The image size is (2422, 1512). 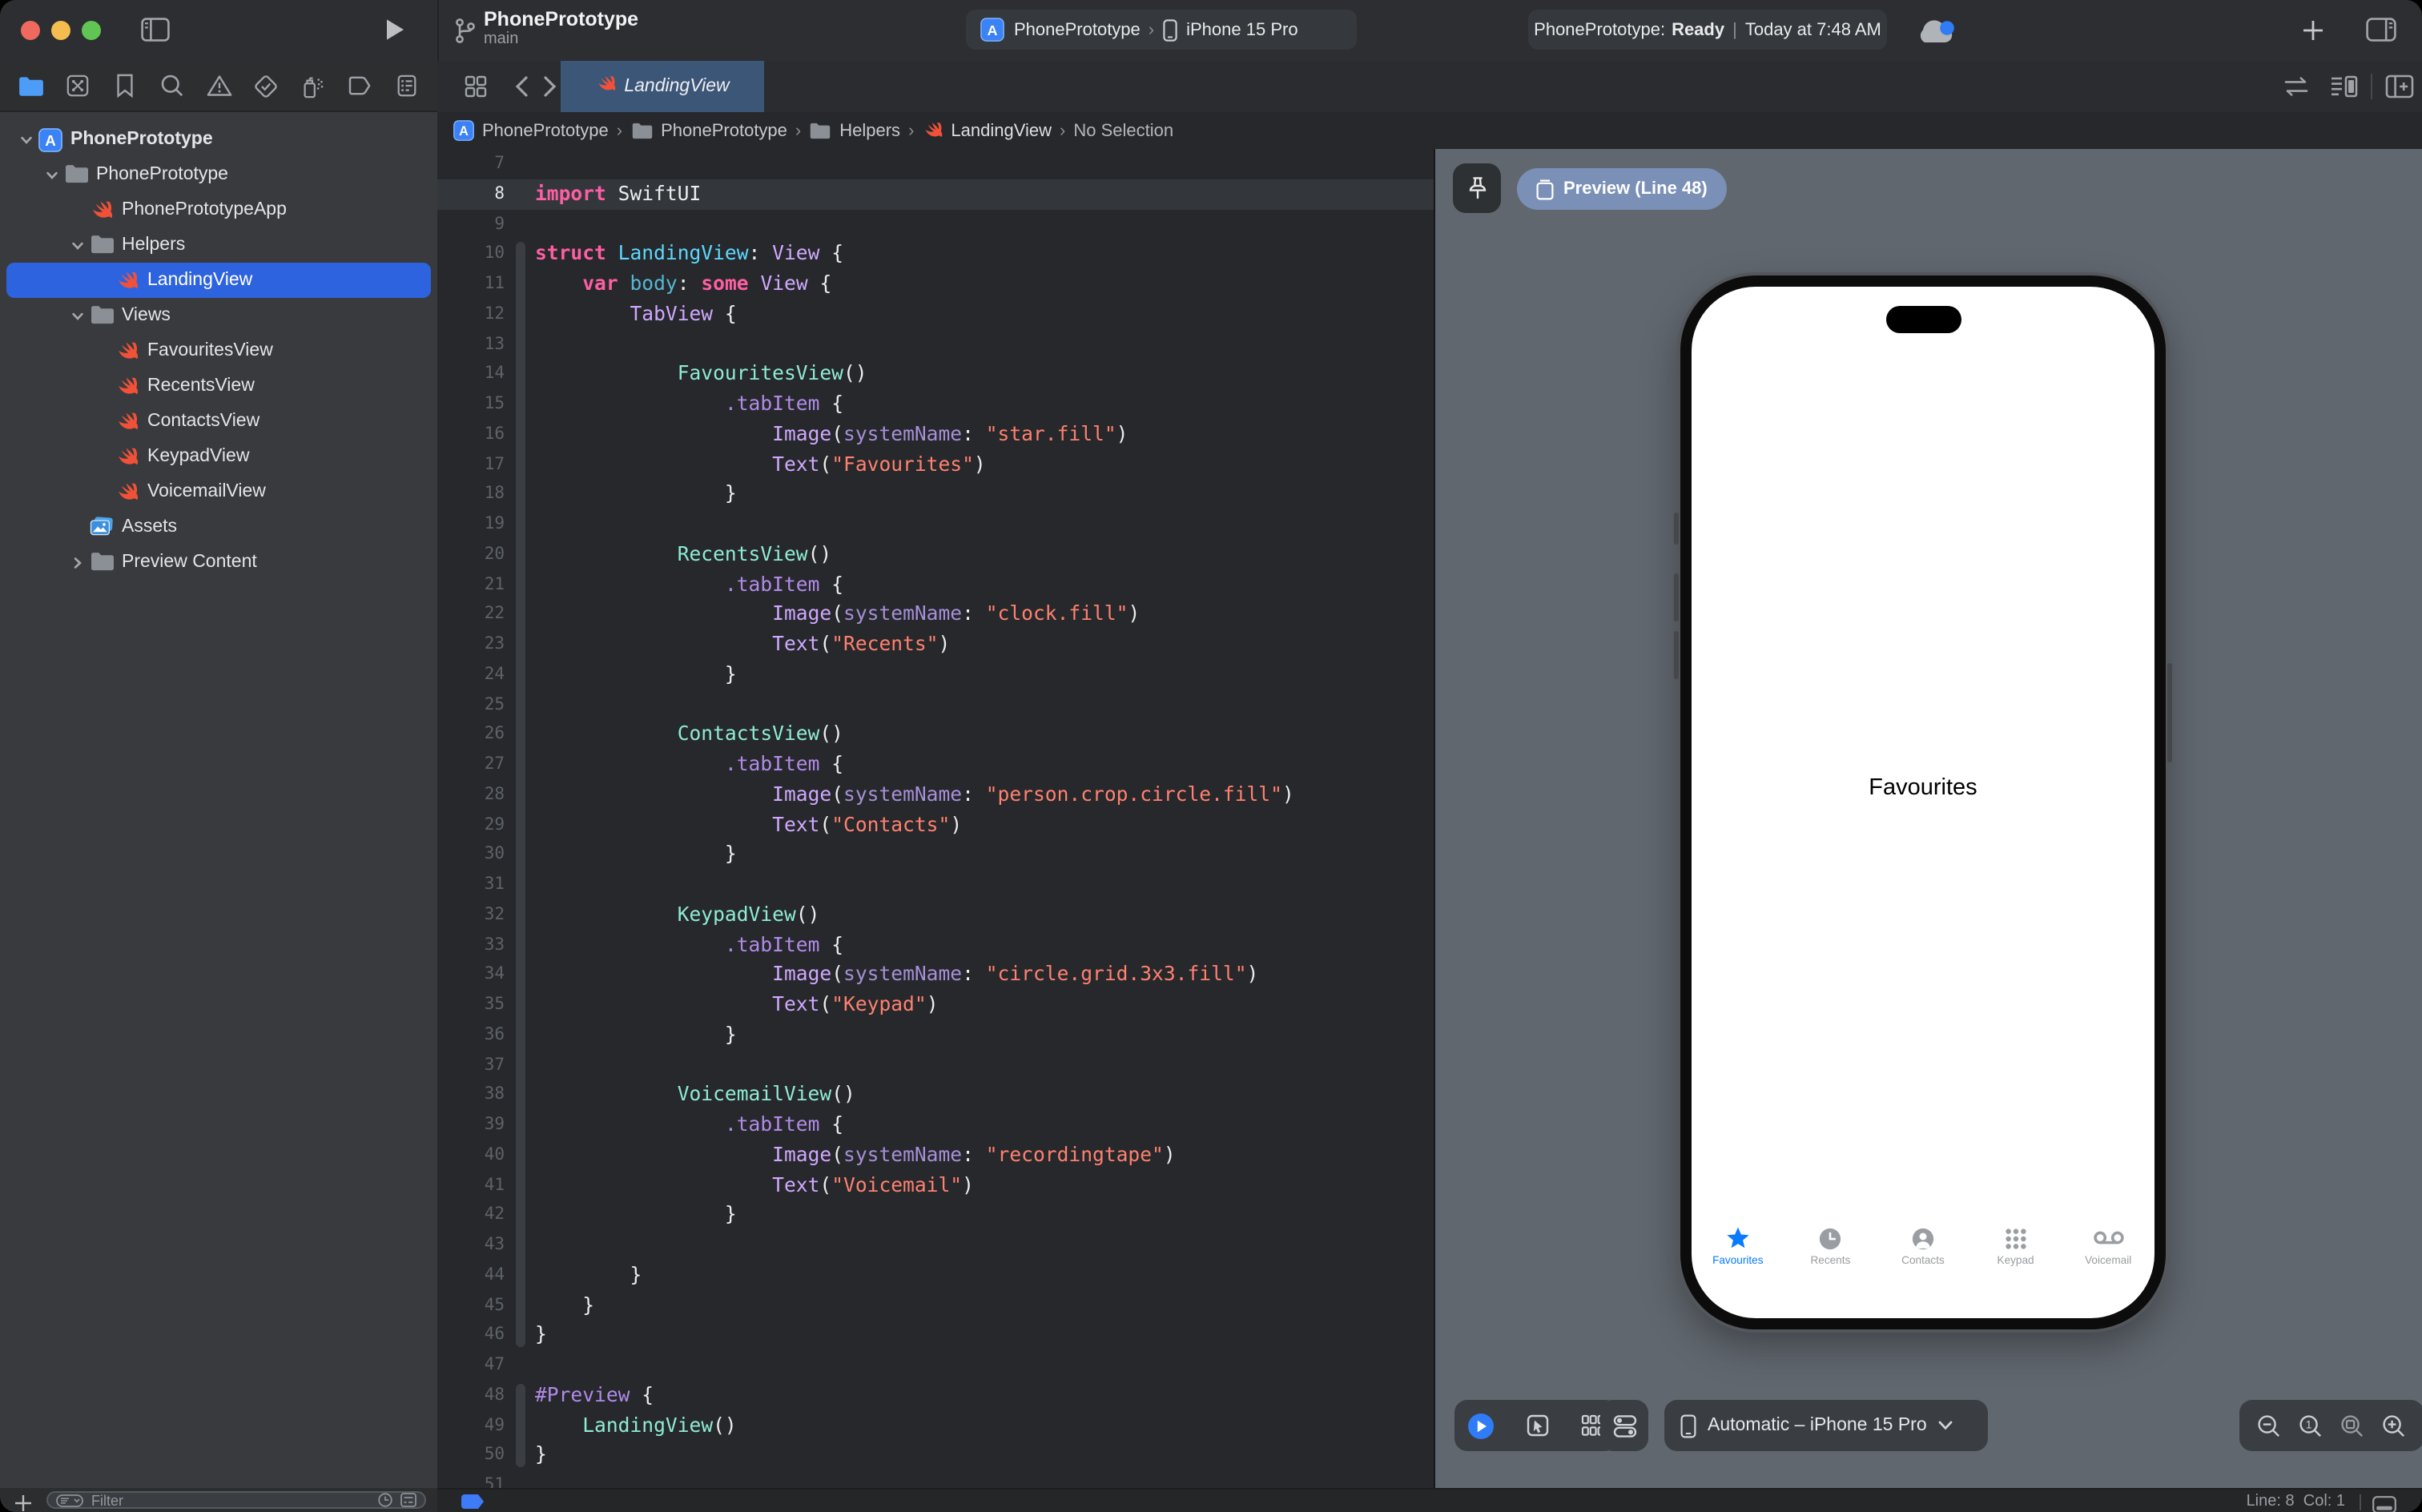 What do you see at coordinates (663, 86) in the screenshot?
I see `editor-tab-landingview: LandingView` at bounding box center [663, 86].